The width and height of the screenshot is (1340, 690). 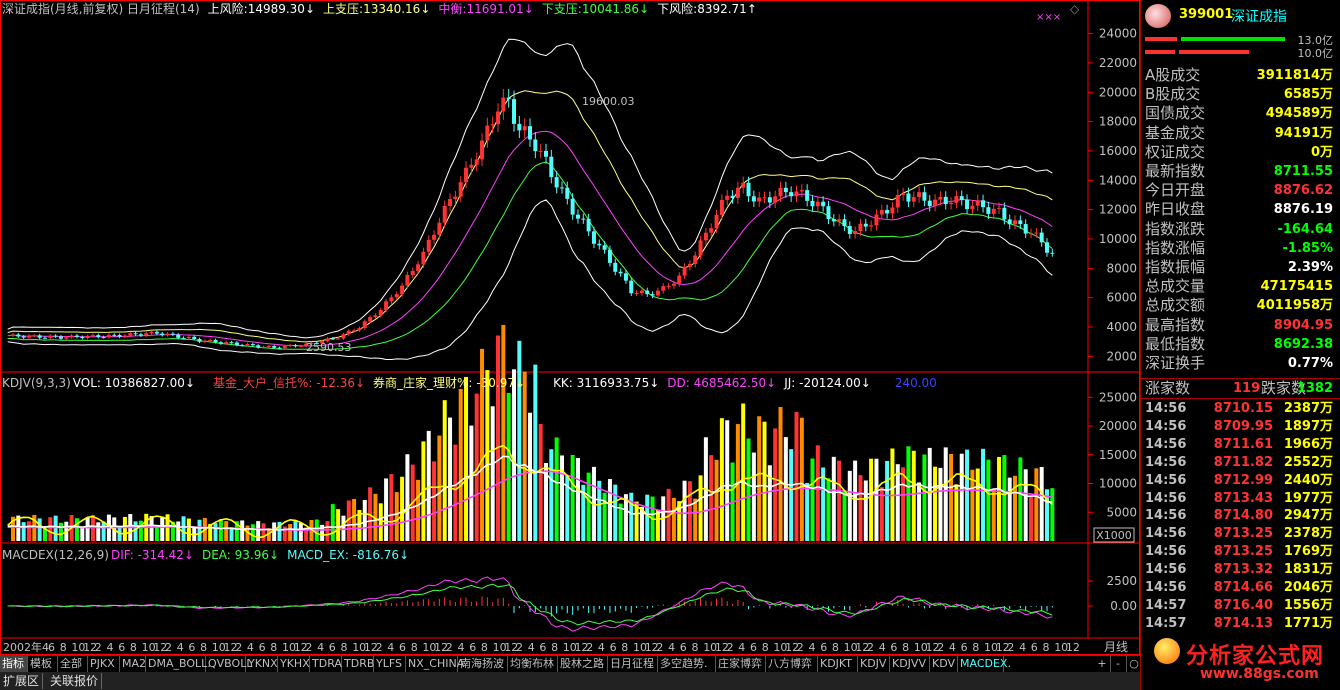 What do you see at coordinates (178, 664) in the screenshot?
I see `tab-5: DMA_BOLL.` at bounding box center [178, 664].